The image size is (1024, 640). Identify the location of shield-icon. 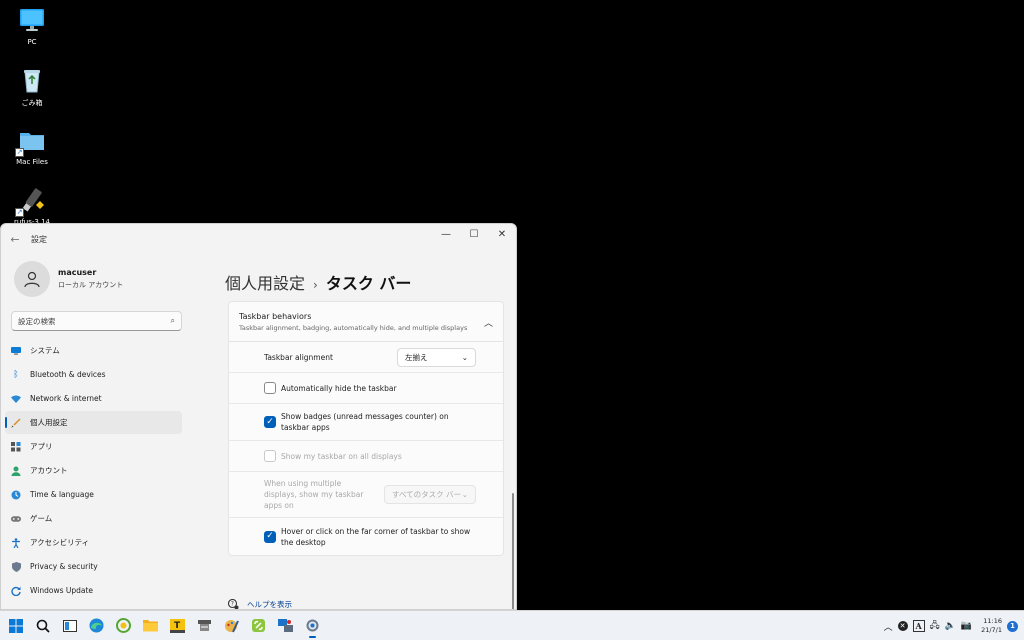
(16, 566).